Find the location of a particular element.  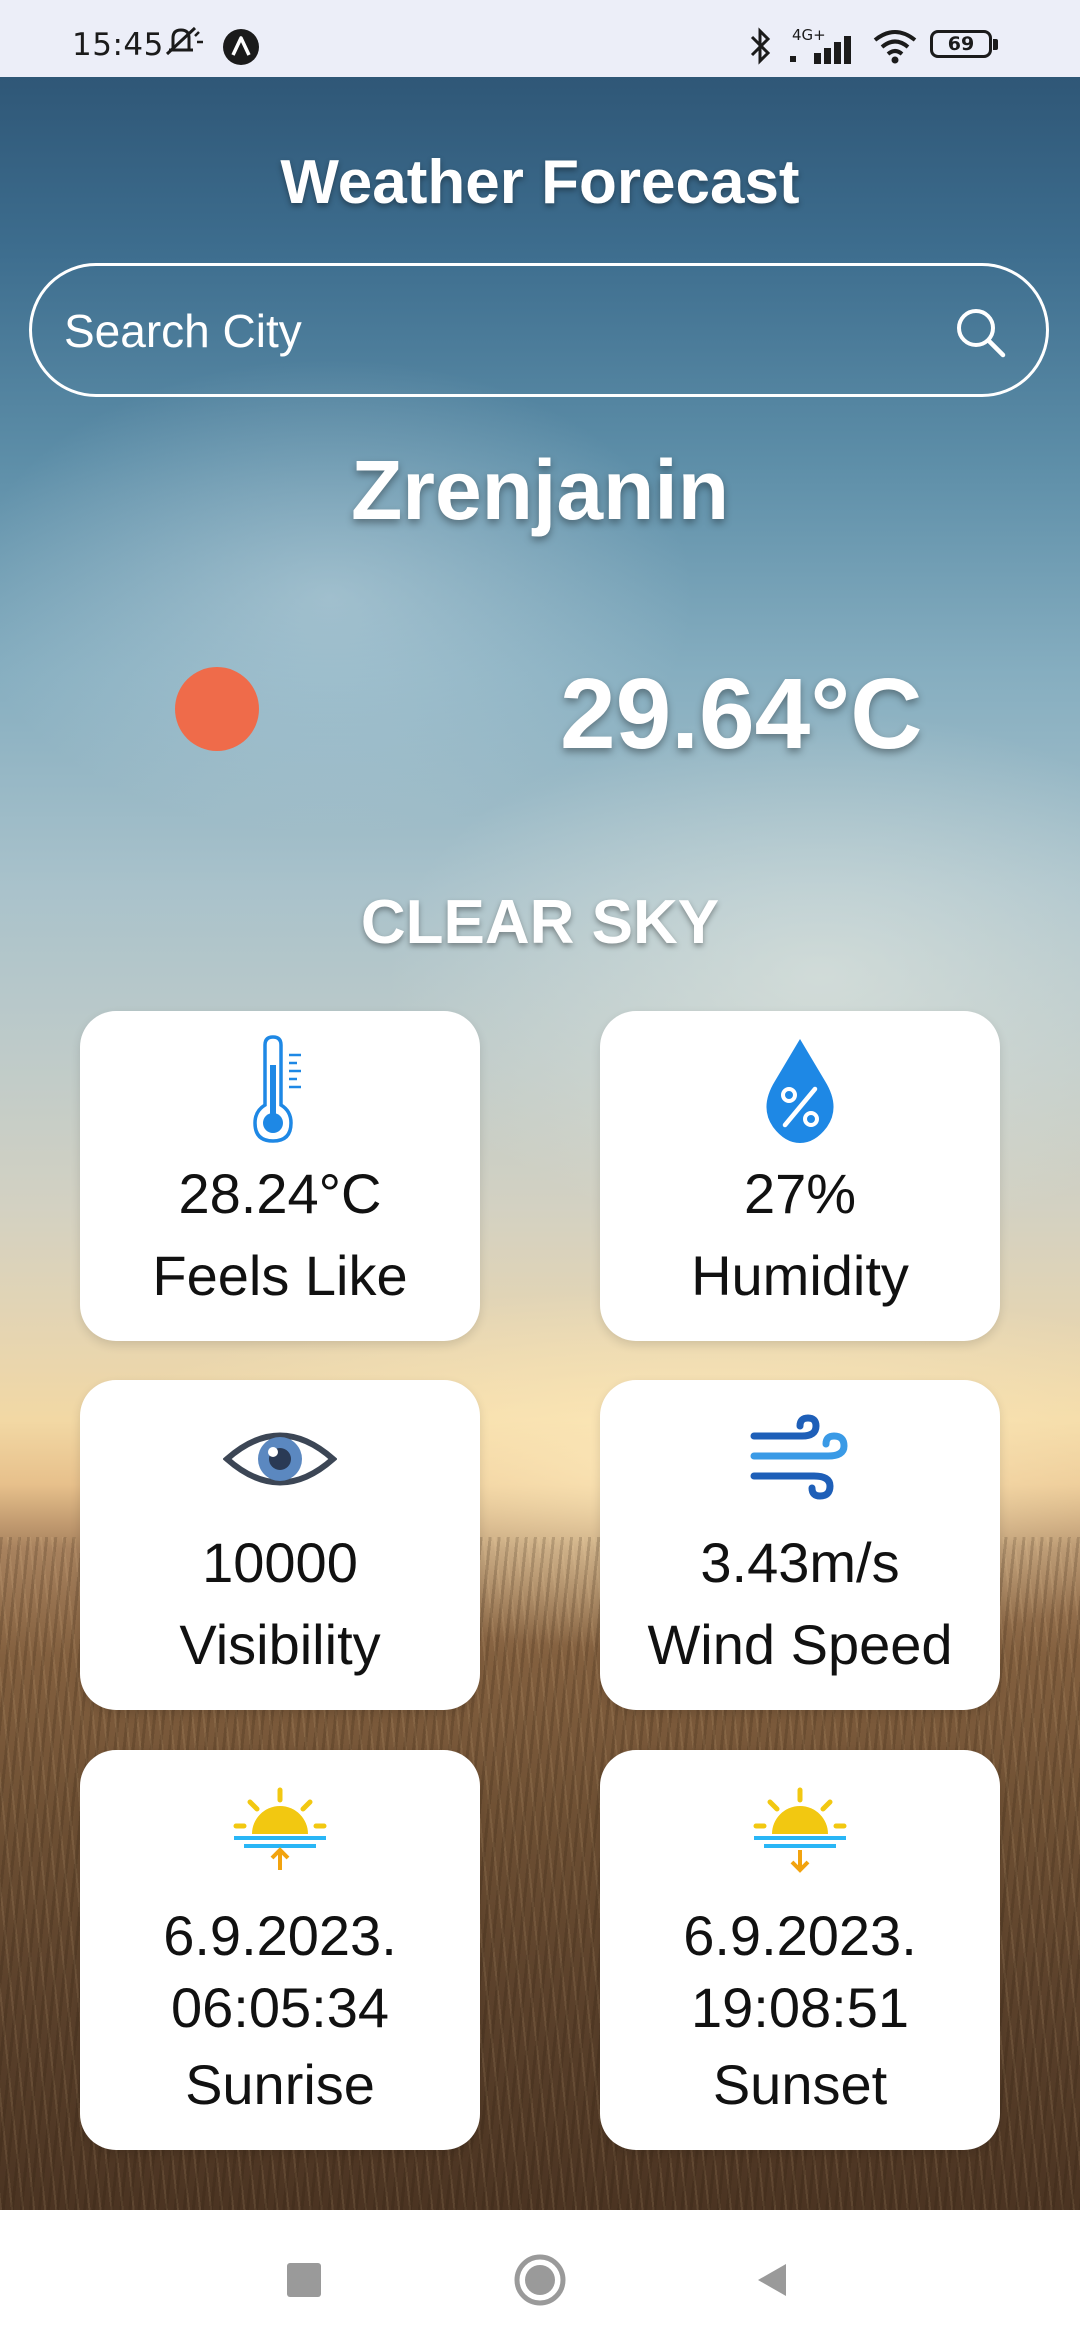

recents-button is located at coordinates (304, 2280).